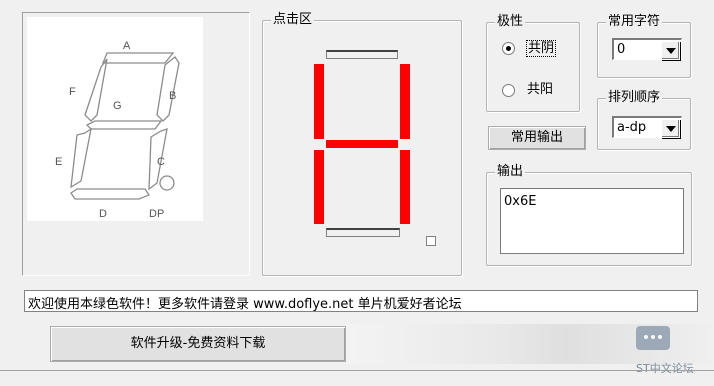 This screenshot has width=714, height=386. What do you see at coordinates (363, 232) in the screenshot?
I see `segment-d` at bounding box center [363, 232].